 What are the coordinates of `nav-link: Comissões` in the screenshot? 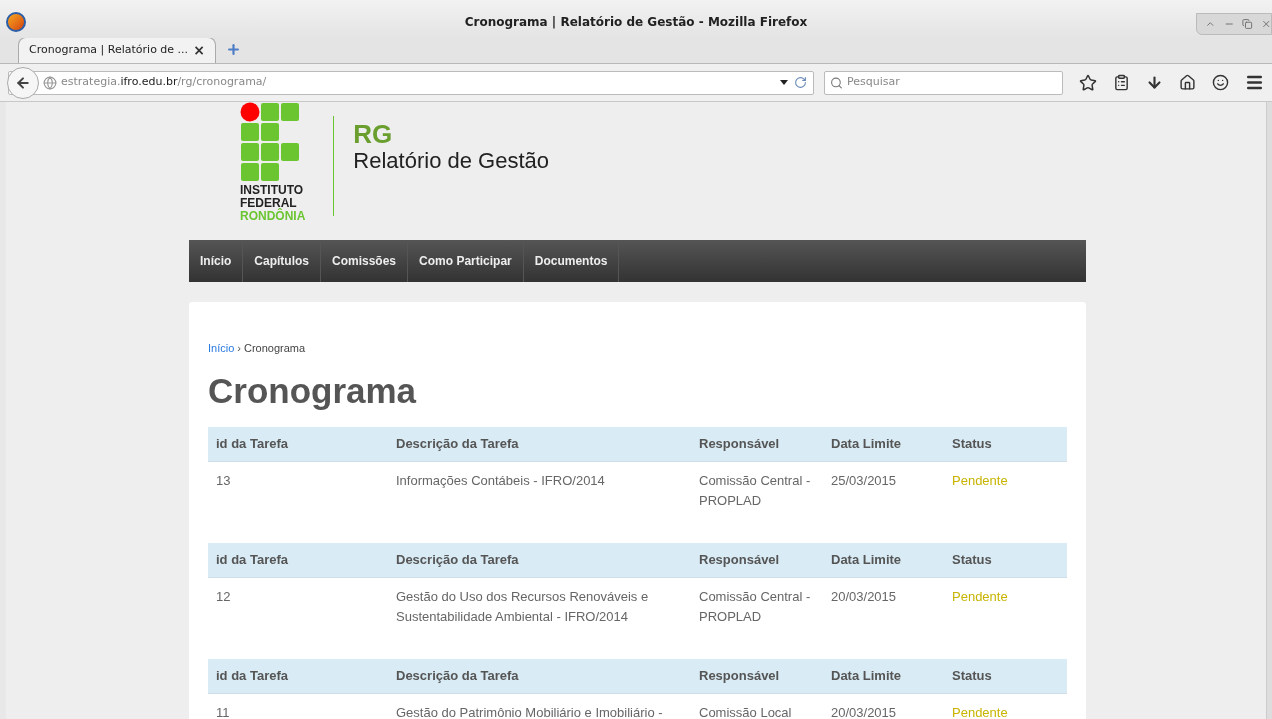 It's located at (365, 261).